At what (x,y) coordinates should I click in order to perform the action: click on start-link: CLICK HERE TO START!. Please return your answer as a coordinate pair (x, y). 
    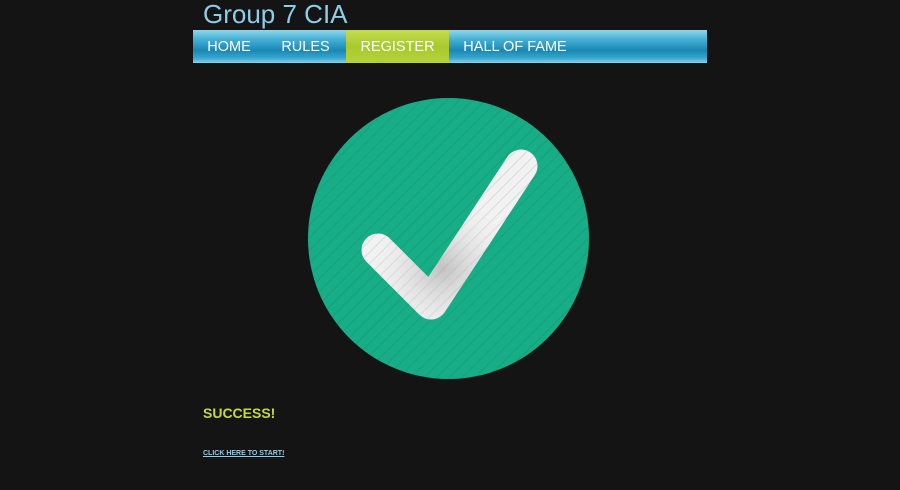
    Looking at the image, I should click on (243, 453).